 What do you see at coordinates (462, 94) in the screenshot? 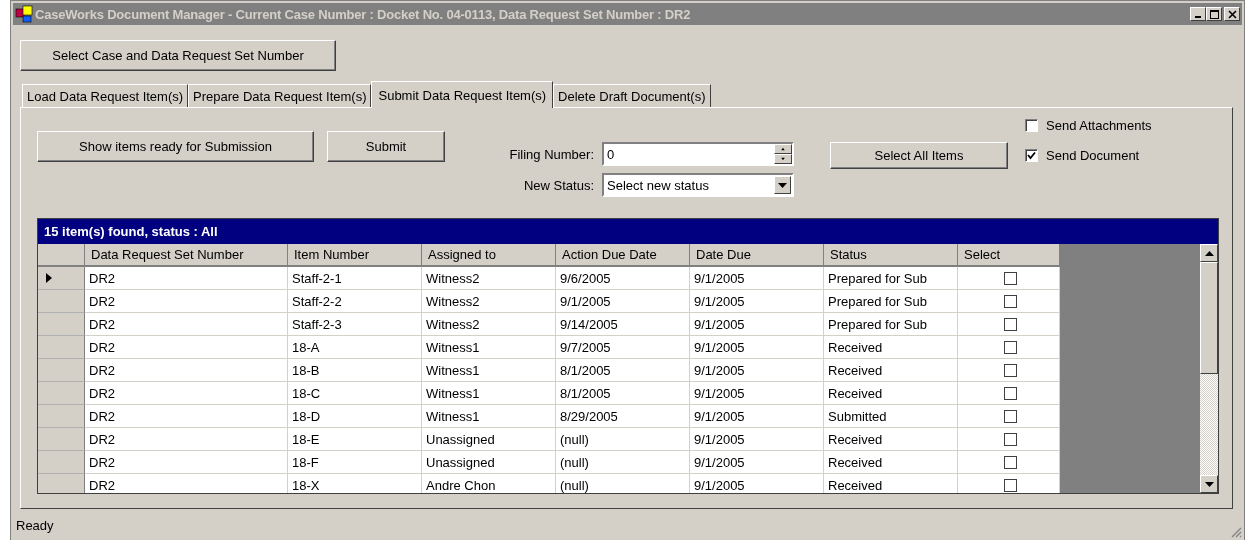
I see `tab: Submit Data Request Item(s)` at bounding box center [462, 94].